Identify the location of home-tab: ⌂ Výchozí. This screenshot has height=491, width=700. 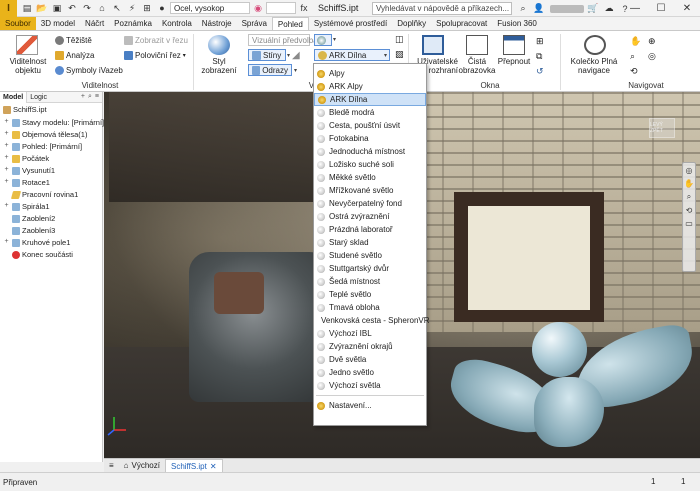
(142, 465).